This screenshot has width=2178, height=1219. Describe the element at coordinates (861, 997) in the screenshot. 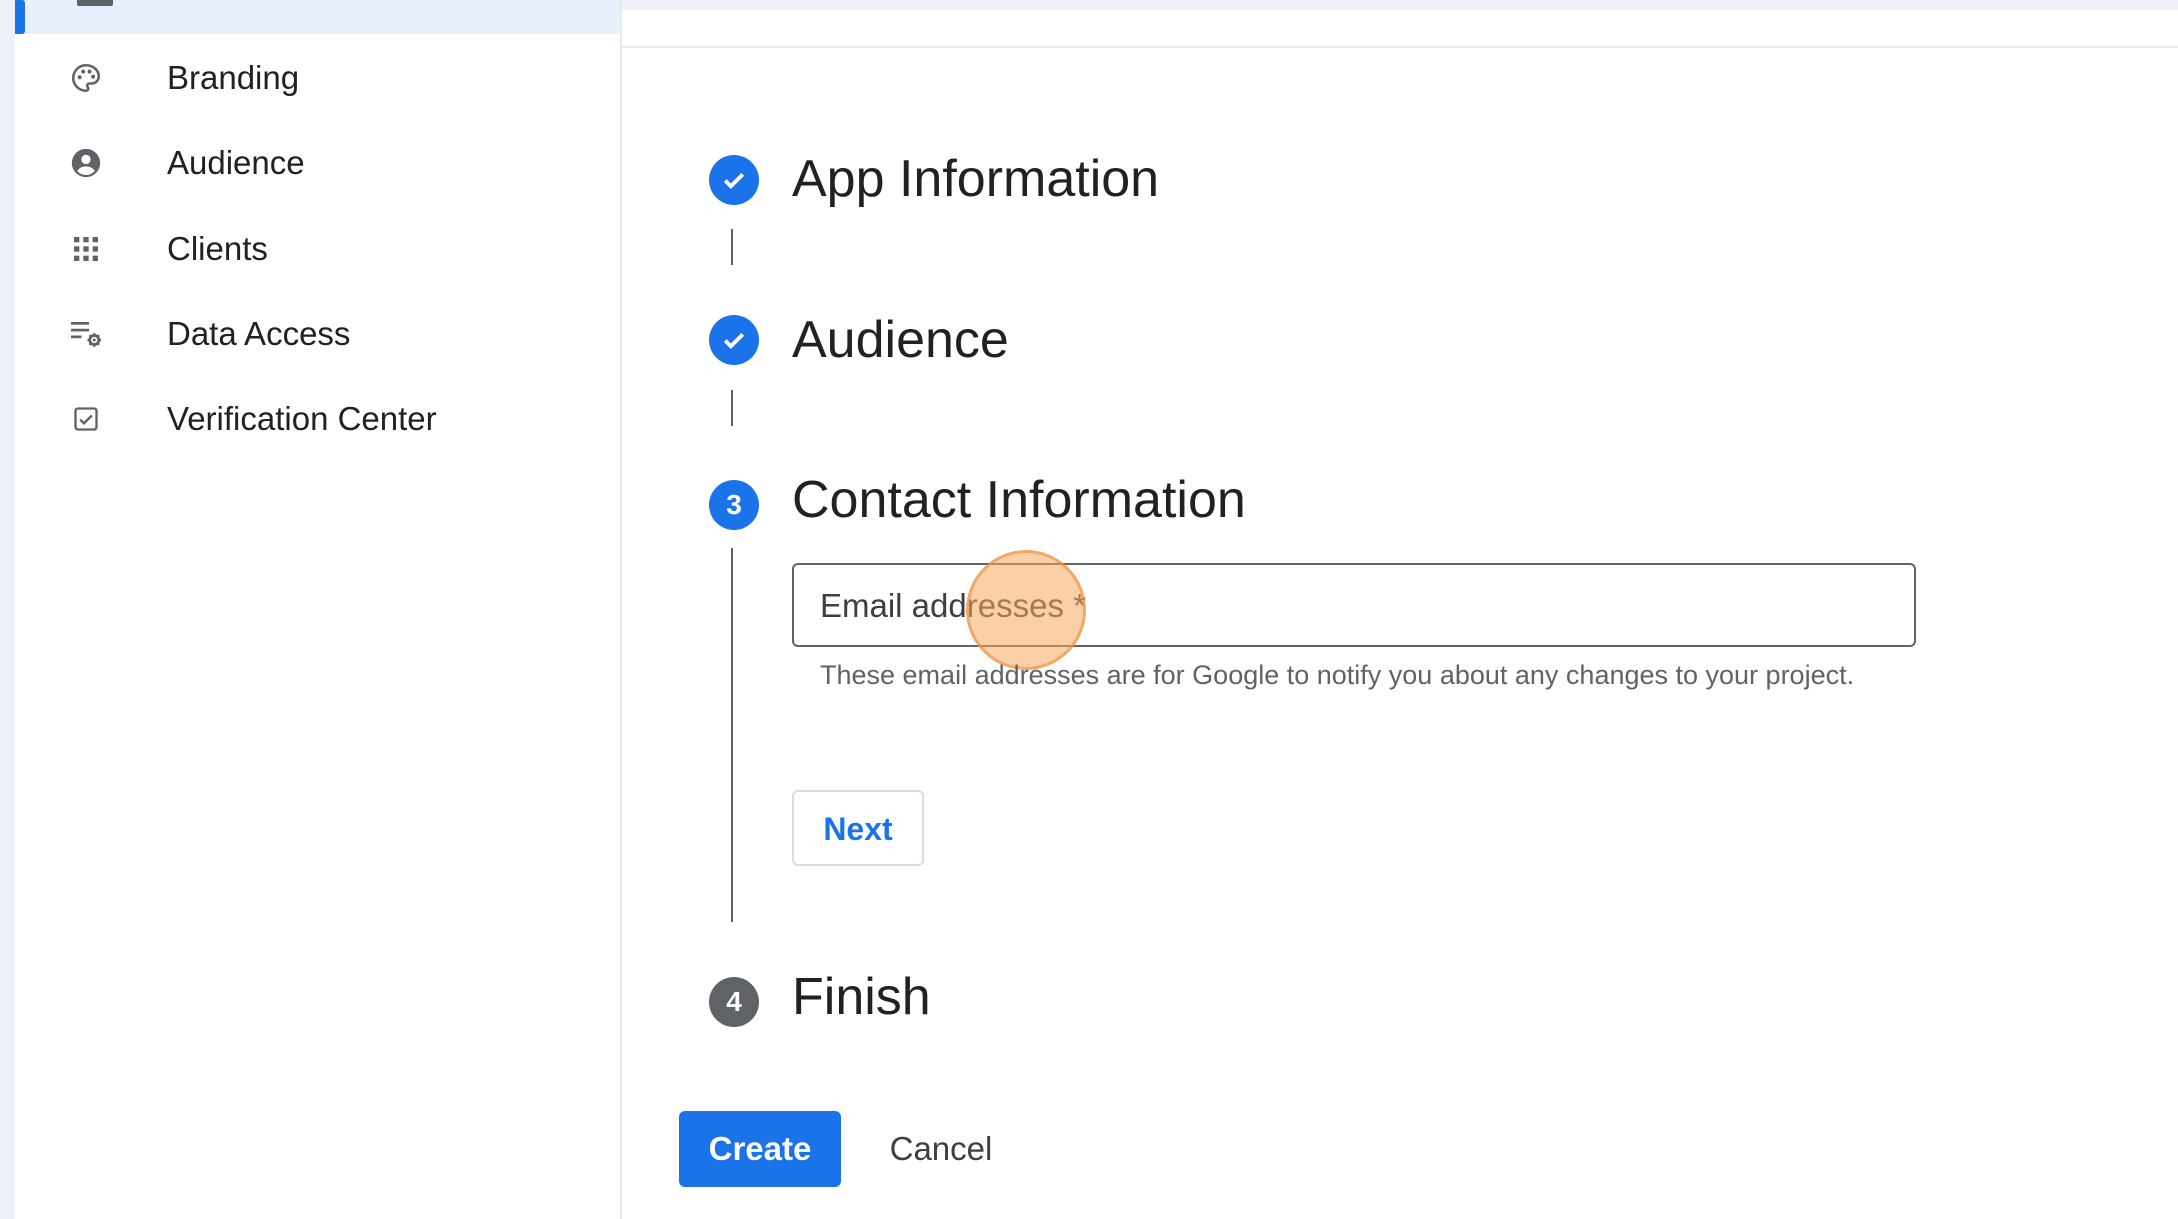

I see `step-title-finish: Finish` at that location.